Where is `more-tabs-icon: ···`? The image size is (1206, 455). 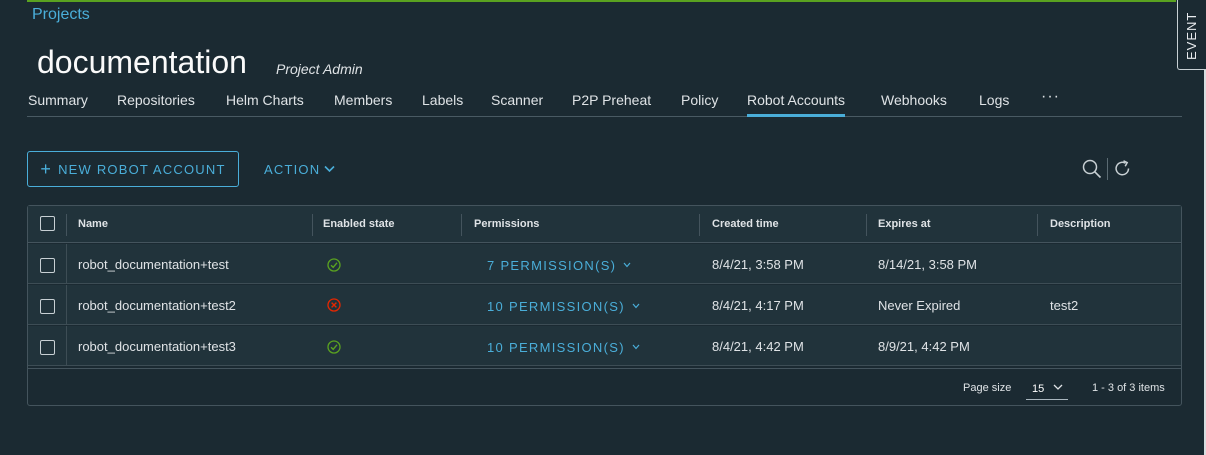
more-tabs-icon: ··· is located at coordinates (1050, 97).